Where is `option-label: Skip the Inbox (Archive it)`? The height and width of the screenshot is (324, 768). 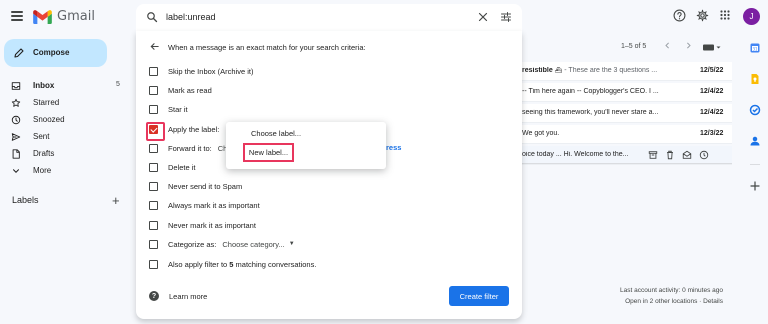 option-label: Skip the Inbox (Archive it) is located at coordinates (211, 71).